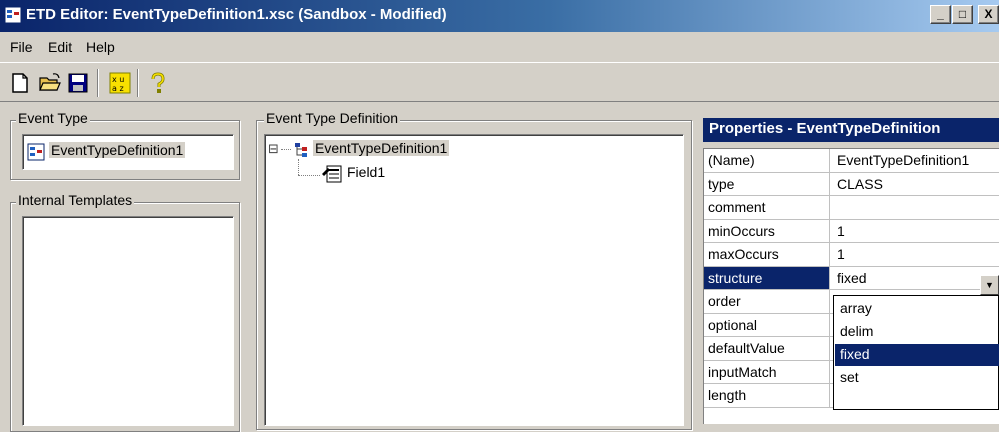 The image size is (999, 432). I want to click on property-row: comment, so click(851, 208).